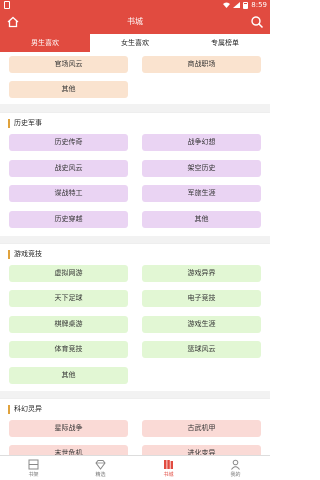 The height and width of the screenshot is (480, 320). Describe the element at coordinates (168, 464) in the screenshot. I see `bookstore-icon` at that location.